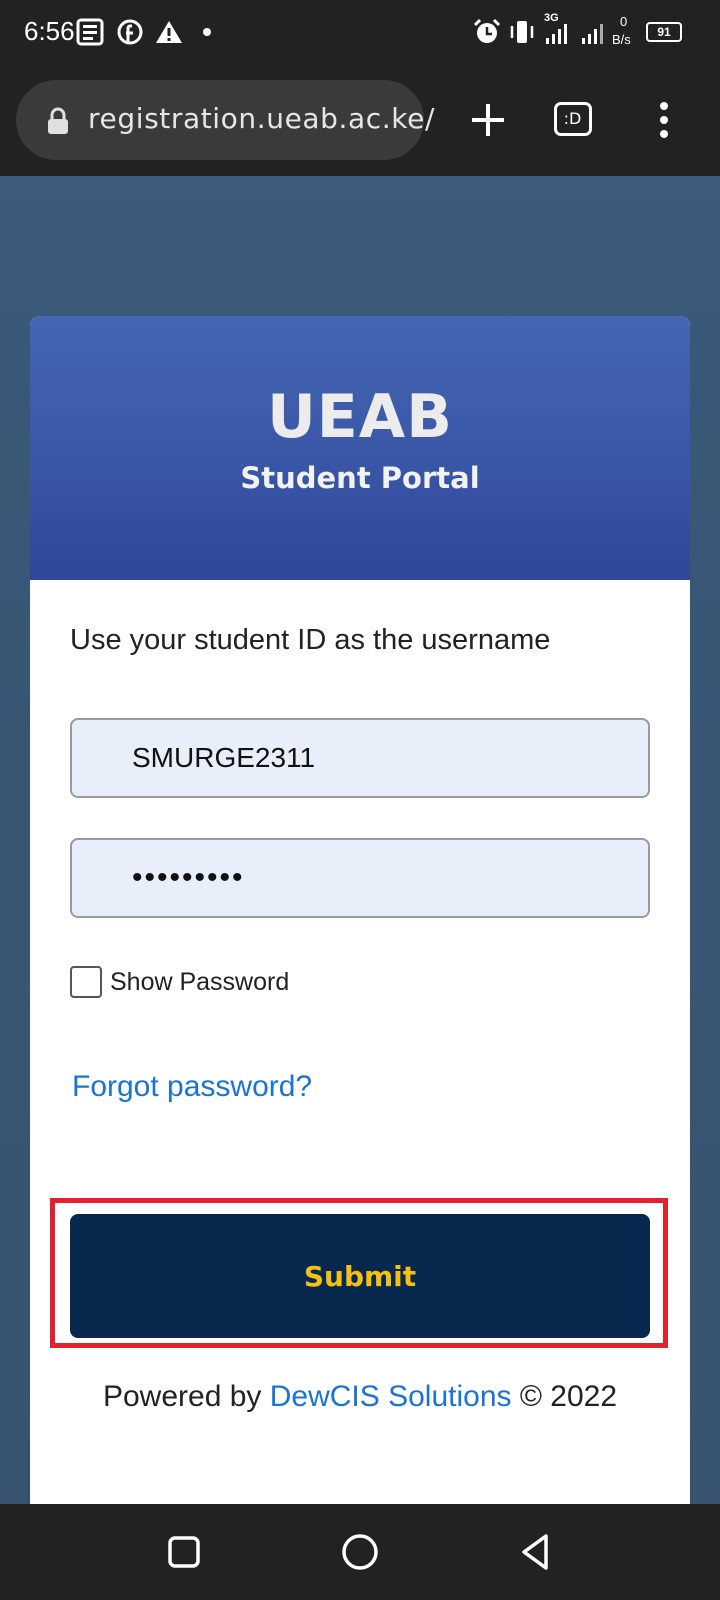  I want to click on username-input, so click(360, 758).